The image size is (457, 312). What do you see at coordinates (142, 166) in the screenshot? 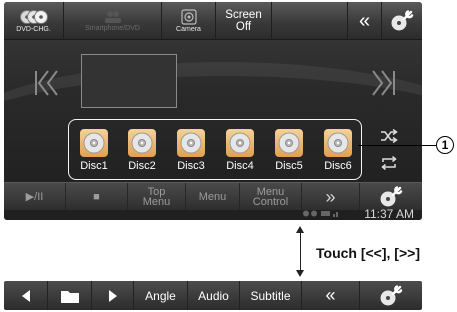
I see `disc-label: Disc2` at bounding box center [142, 166].